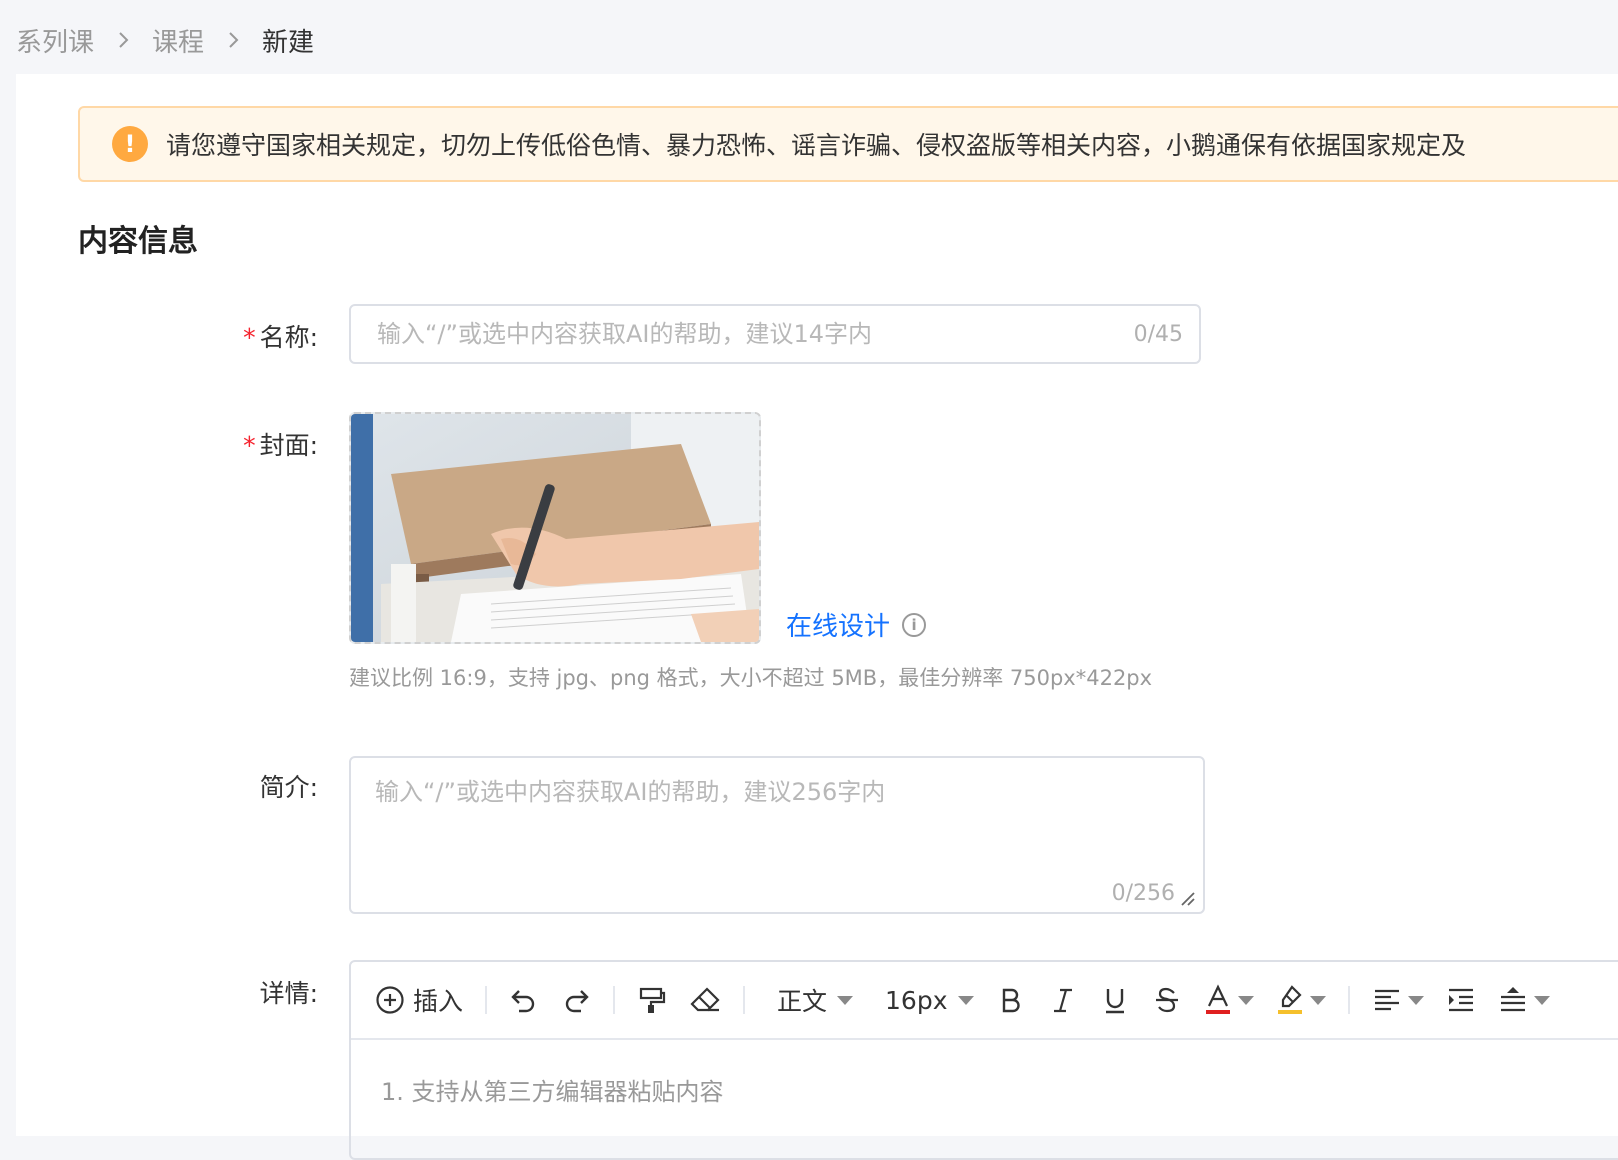  Describe the element at coordinates (1289, 999) in the screenshot. I see `highlight-icon` at that location.